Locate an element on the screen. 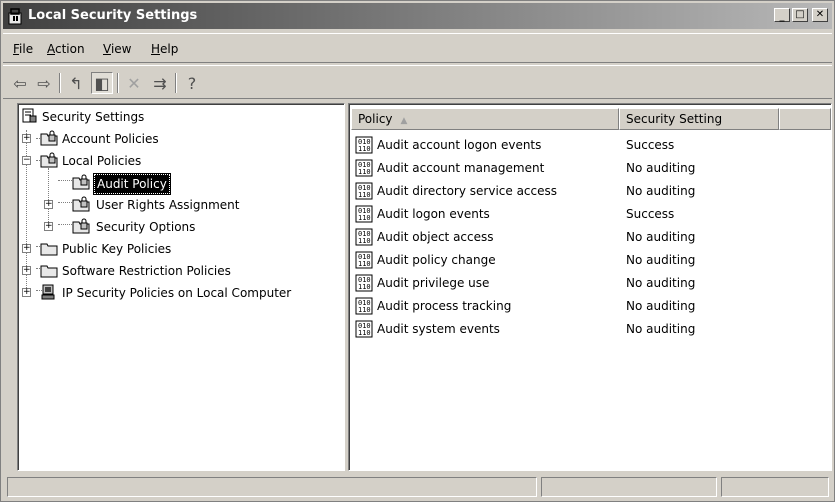 This screenshot has height=502, width=835. policy-name: Audit process tracking is located at coordinates (444, 306).